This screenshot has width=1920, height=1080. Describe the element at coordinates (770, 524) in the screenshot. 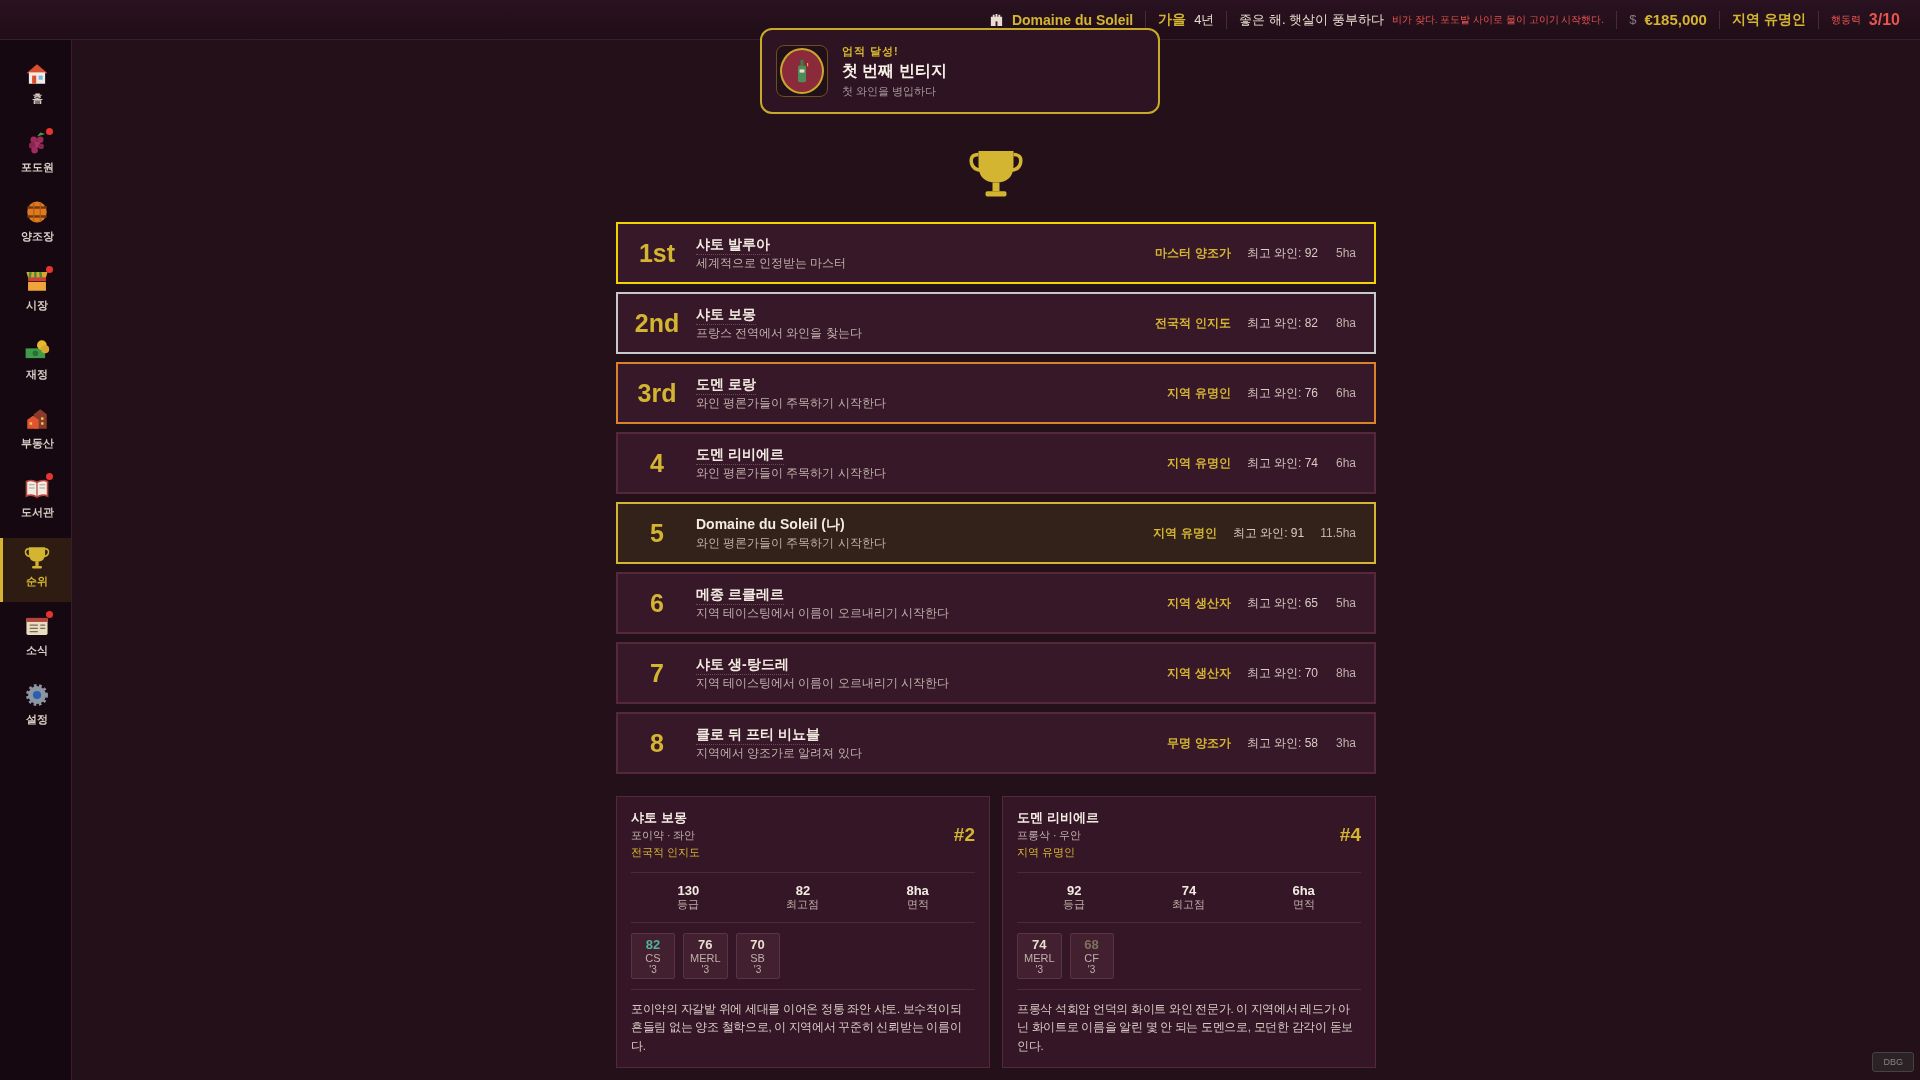

I see `winery-name: Domaine du Soleil (나)` at that location.